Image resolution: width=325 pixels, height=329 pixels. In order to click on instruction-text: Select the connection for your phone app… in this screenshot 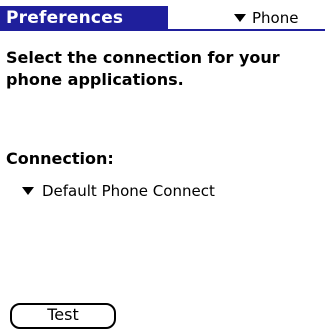, I will do `click(165, 69)`.